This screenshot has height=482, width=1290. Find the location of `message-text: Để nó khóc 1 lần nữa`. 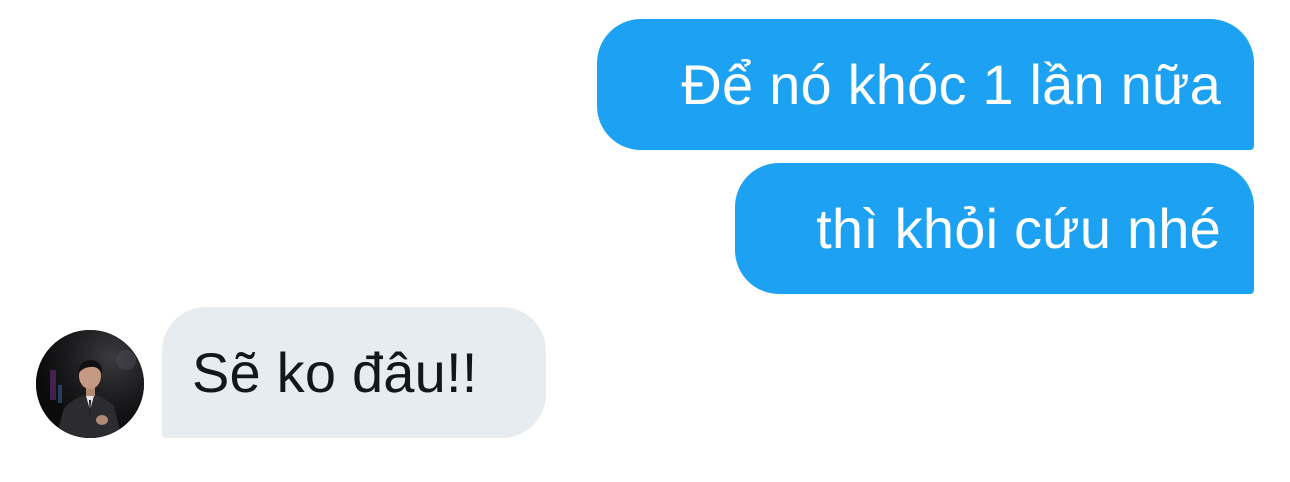

message-text: Để nó khóc 1 lần nữa is located at coordinates (951, 84).